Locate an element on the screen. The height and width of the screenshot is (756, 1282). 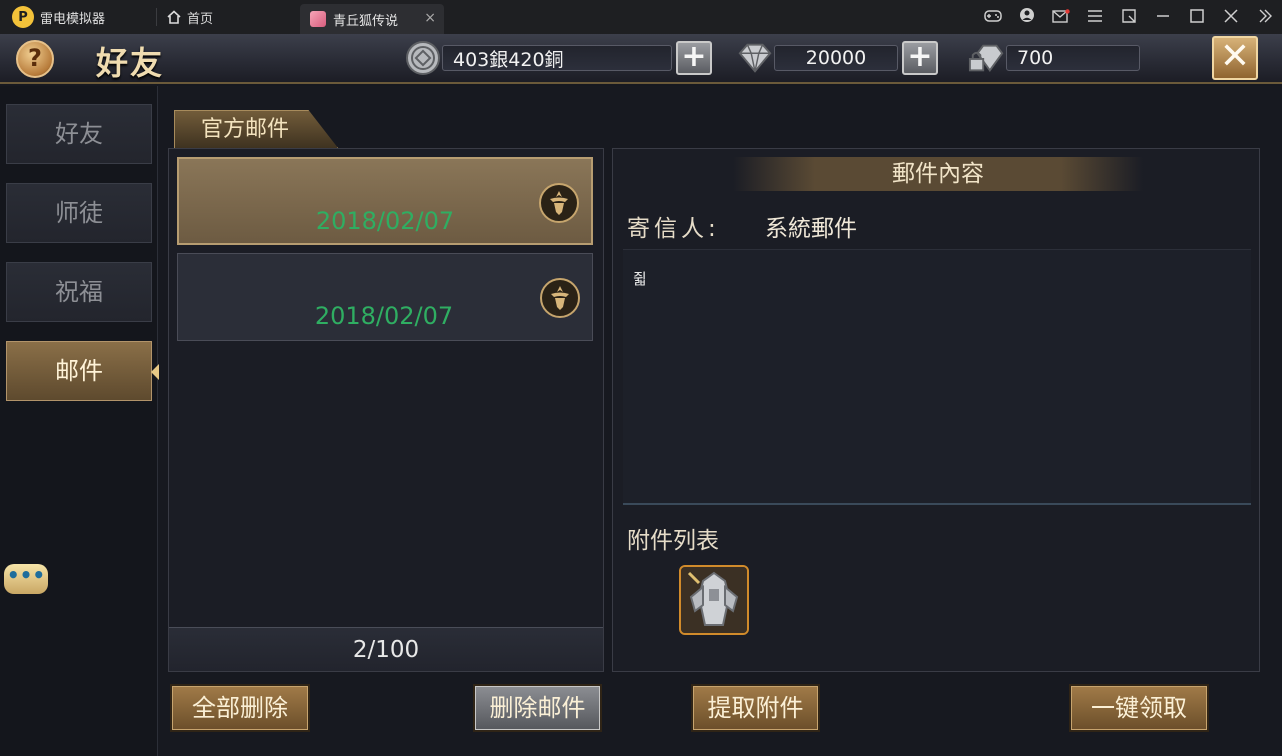
silver-resource: 403銀420銅 + is located at coordinates (558, 58).